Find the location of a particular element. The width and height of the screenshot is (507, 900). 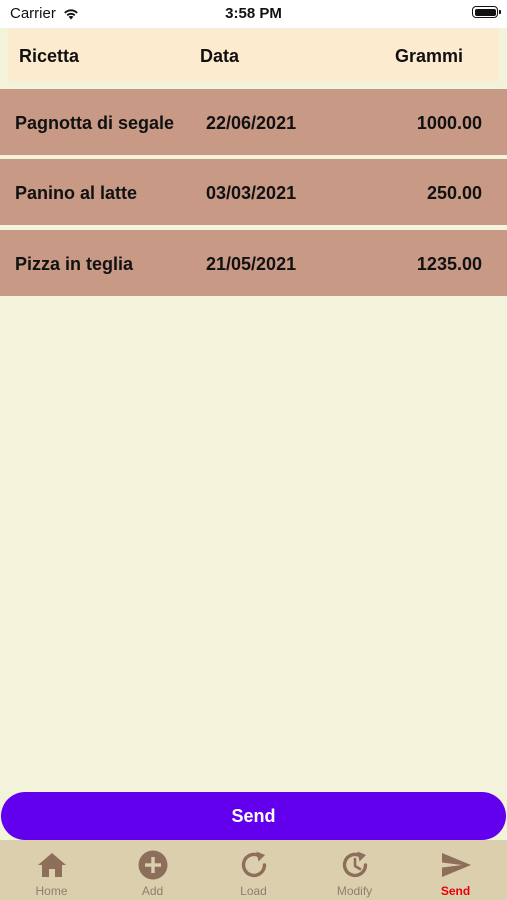

refresh-icon is located at coordinates (254, 864).